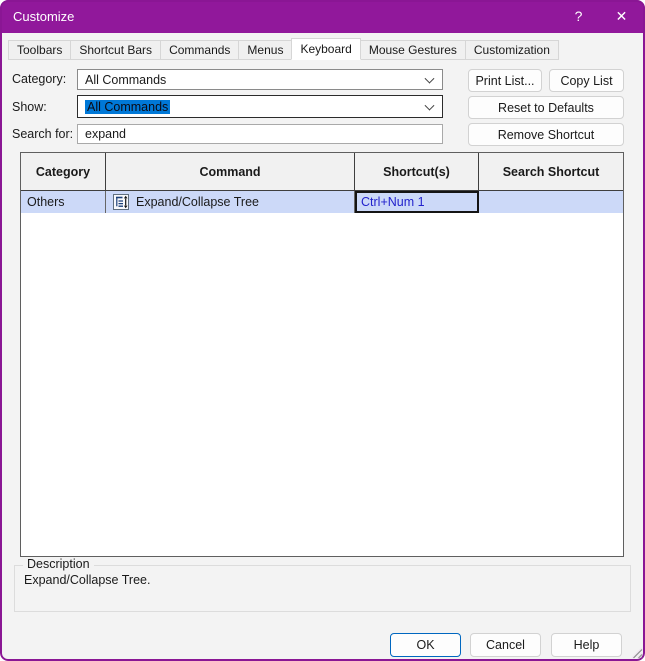 Image resolution: width=645 pixels, height=661 pixels. I want to click on tab-menus: Menus, so click(265, 50).